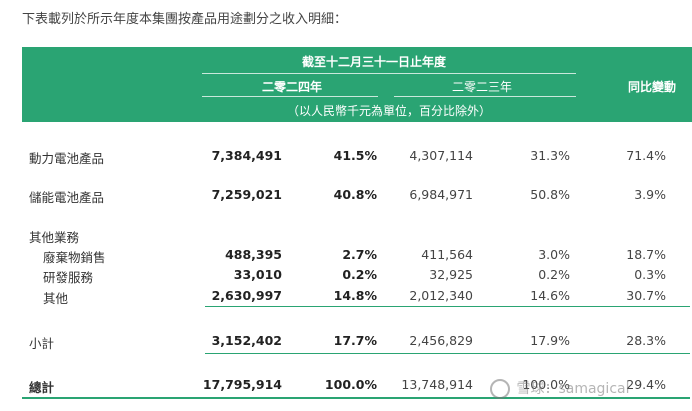 Image resolution: width=692 pixels, height=411 pixels. Describe the element at coordinates (355, 295) in the screenshot. I see `pct-2024: 14.8%` at that location.